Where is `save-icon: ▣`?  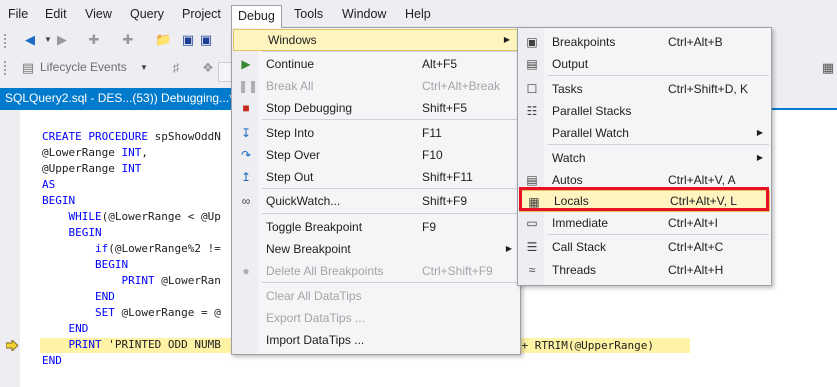 save-icon: ▣ is located at coordinates (188, 40).